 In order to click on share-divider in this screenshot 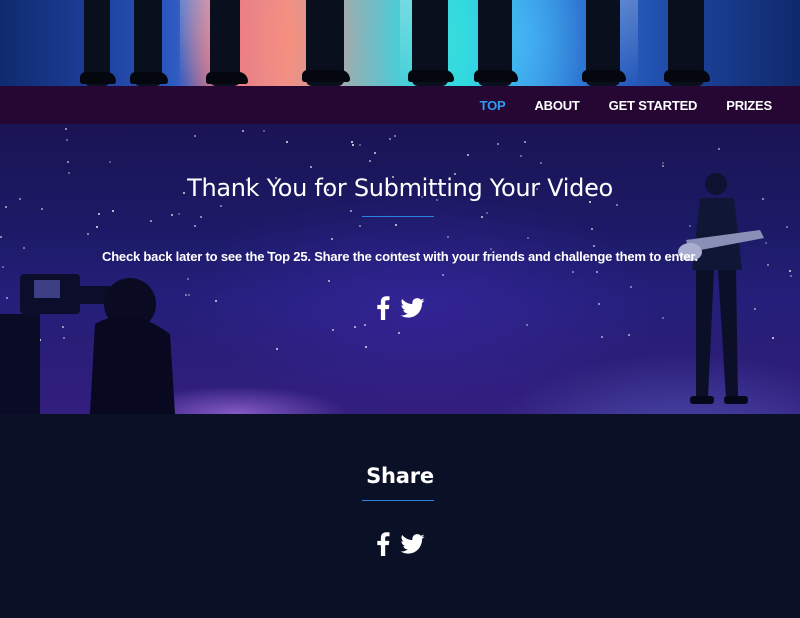, I will do `click(398, 500)`.